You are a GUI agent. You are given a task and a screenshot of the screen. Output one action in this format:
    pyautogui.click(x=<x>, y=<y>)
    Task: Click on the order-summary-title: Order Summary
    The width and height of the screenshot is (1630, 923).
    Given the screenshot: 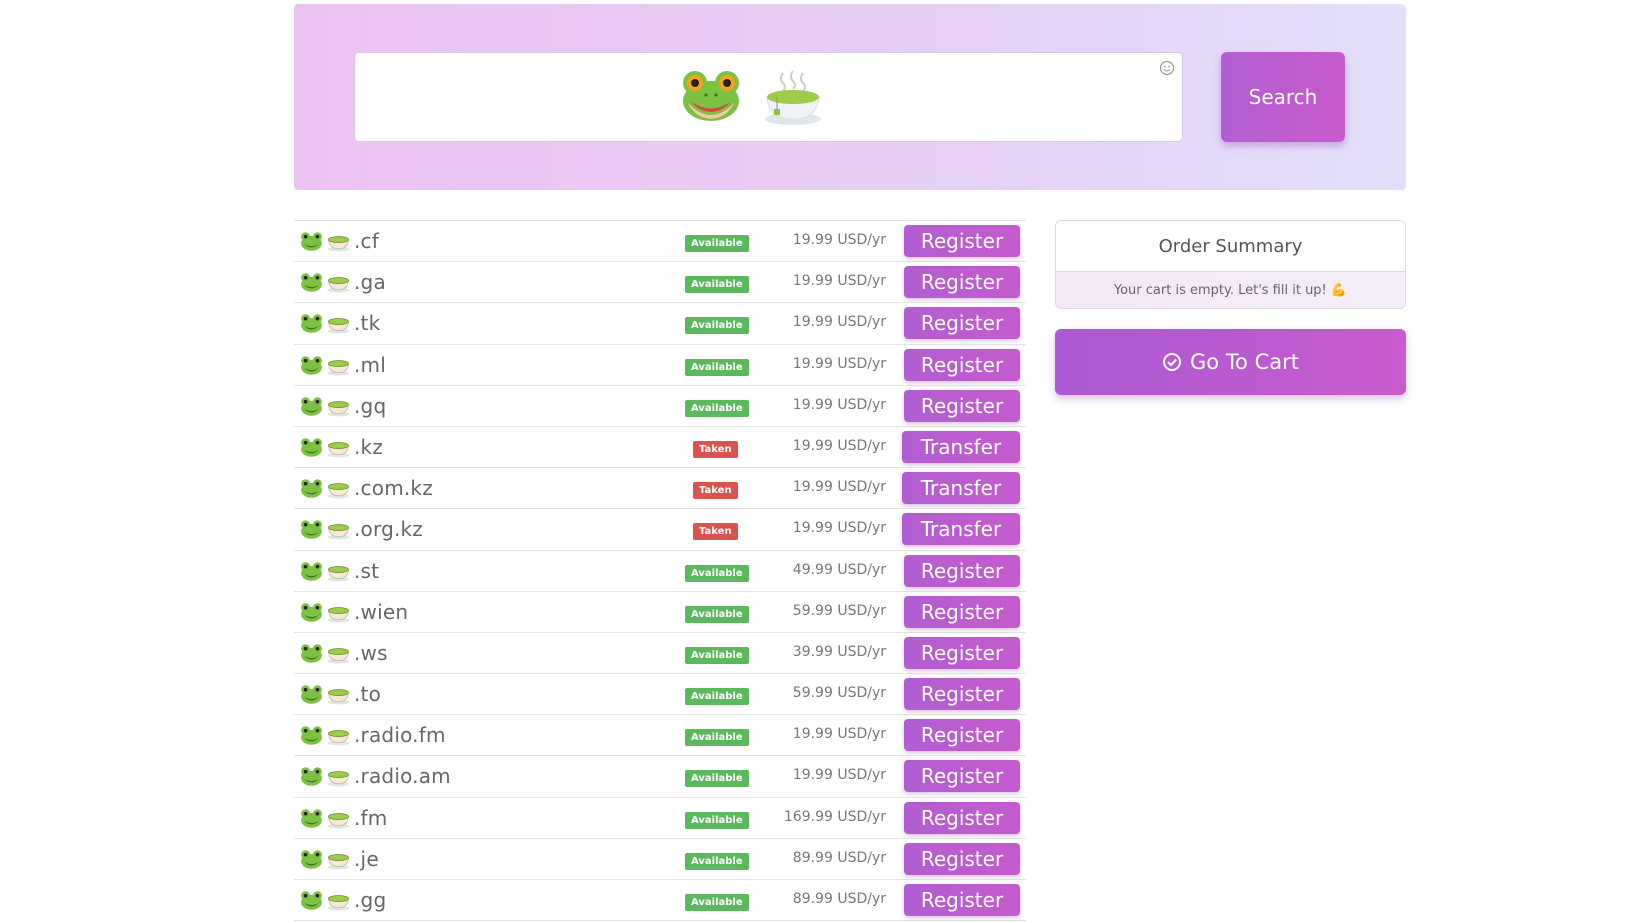 What is the action you would take?
    pyautogui.click(x=1230, y=246)
    